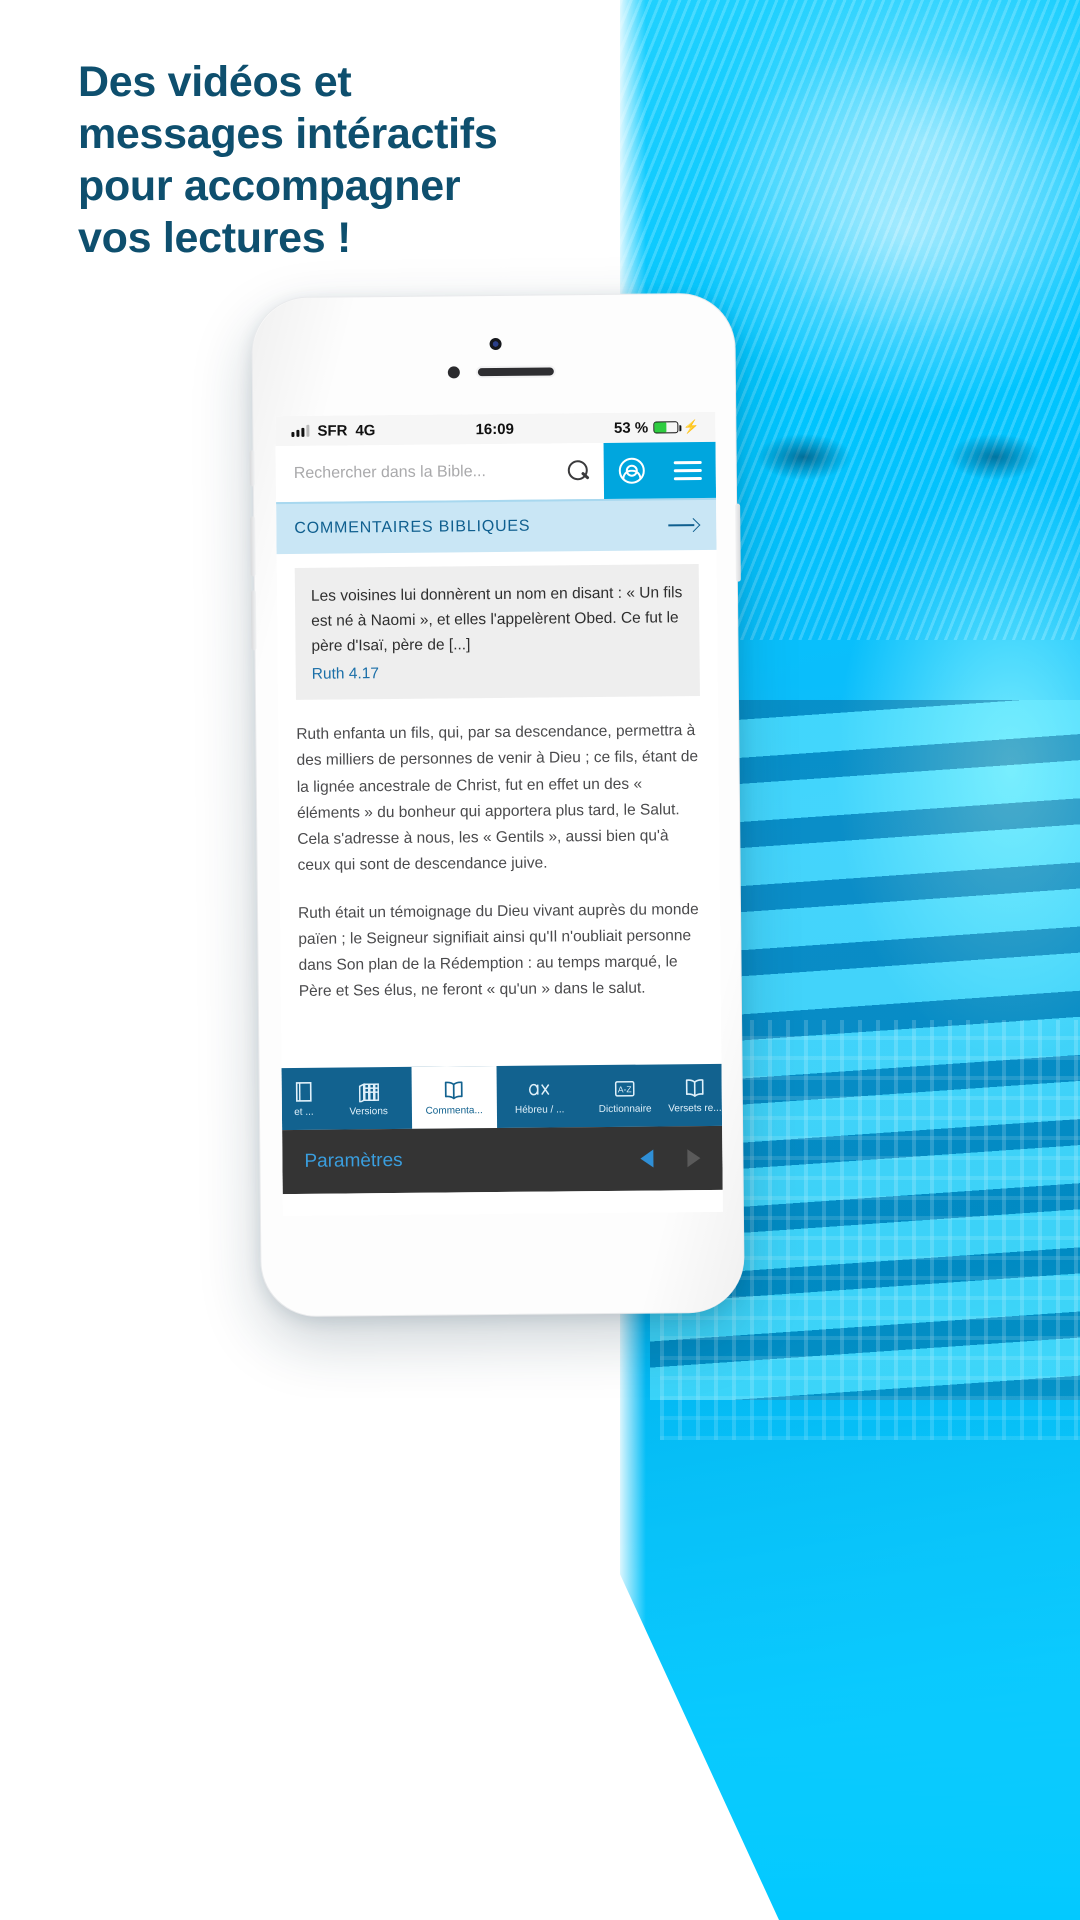 The image size is (1080, 1920). What do you see at coordinates (495, 344) in the screenshot?
I see `proximity-sensor-icon` at bounding box center [495, 344].